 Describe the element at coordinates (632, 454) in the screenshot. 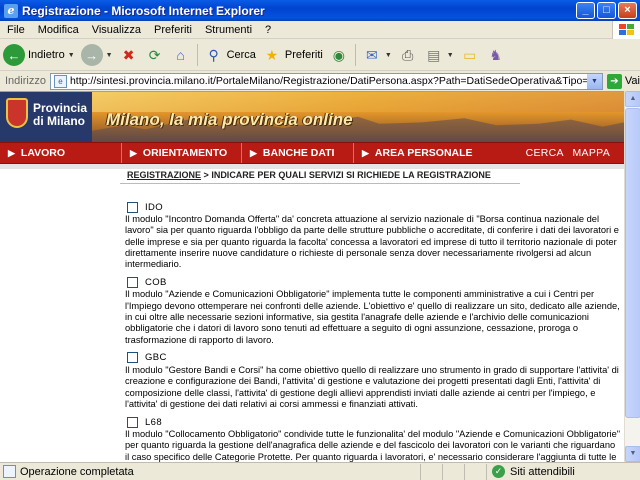

I see `scroll-down-arrow-icon: ▼` at that location.